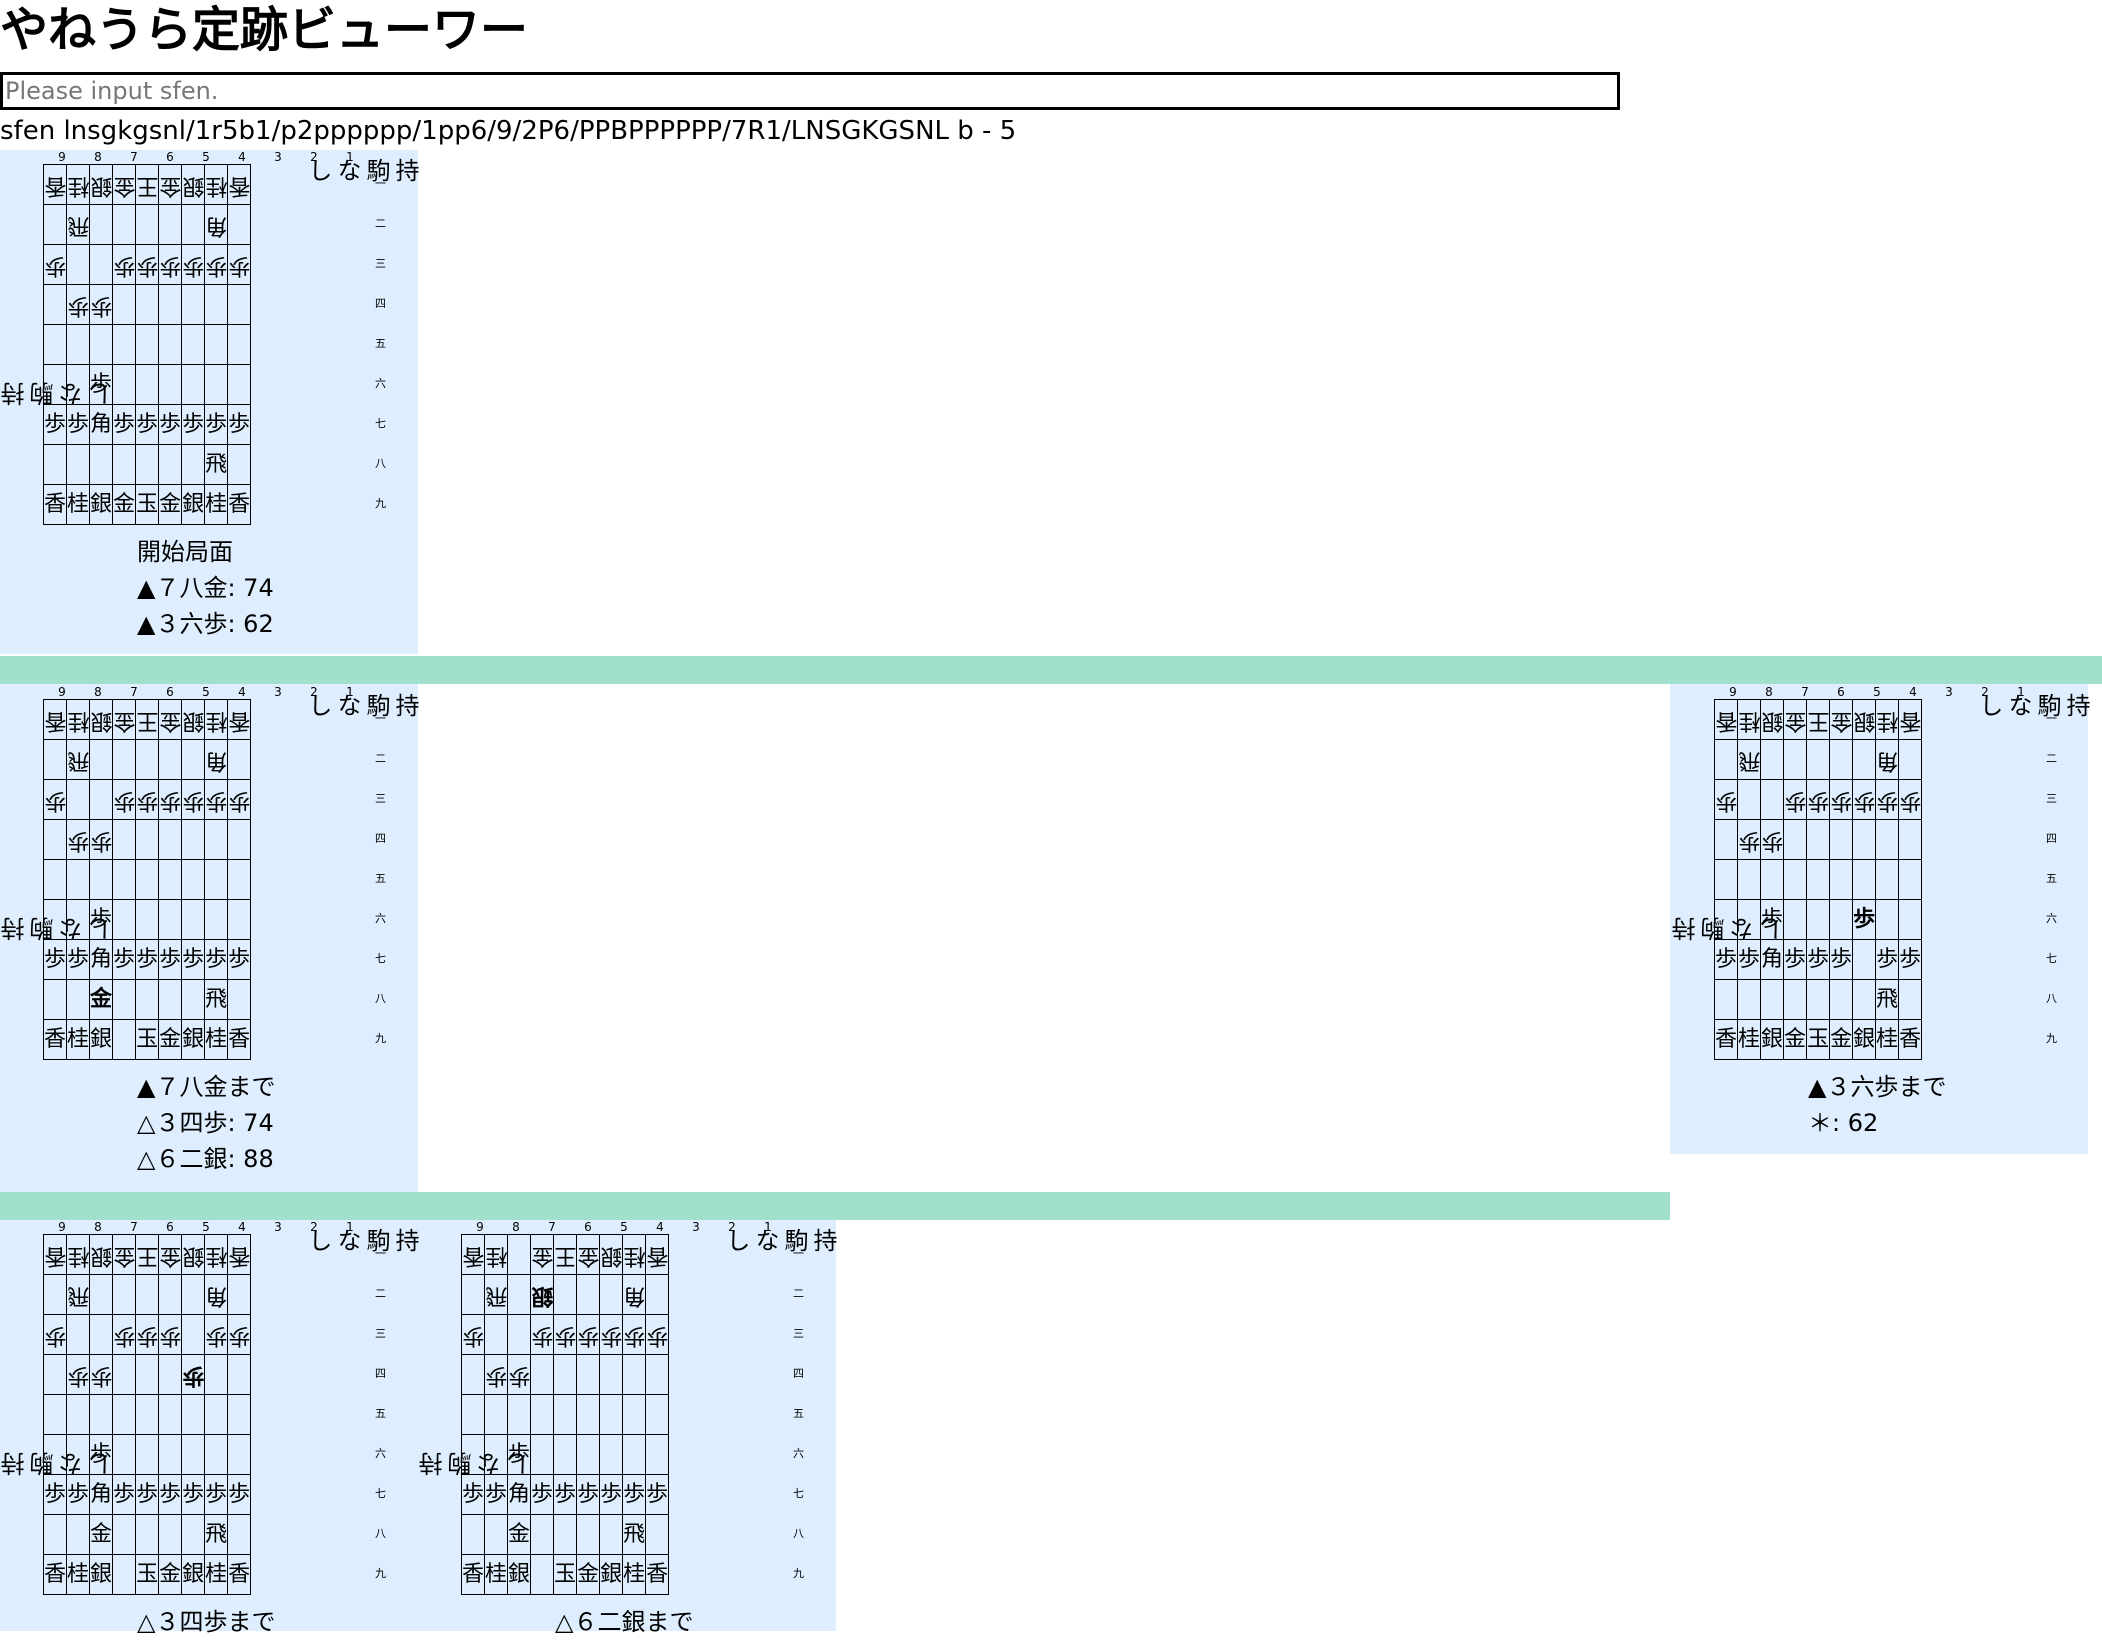 The width and height of the screenshot is (2102, 1640). I want to click on candidate-move: △３四歩: 74, so click(206, 1123).